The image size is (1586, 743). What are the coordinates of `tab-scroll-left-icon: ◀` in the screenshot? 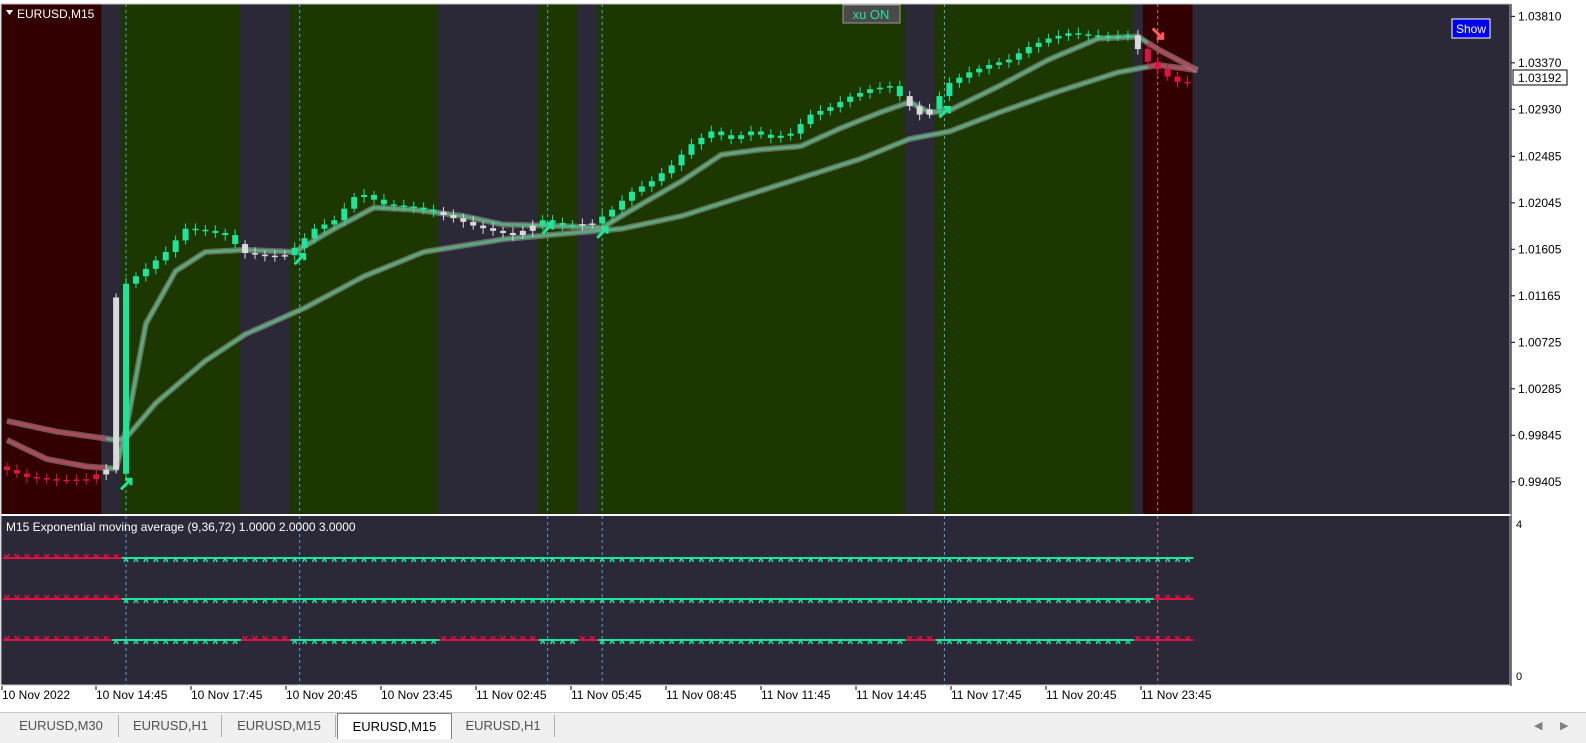 It's located at (1538, 725).